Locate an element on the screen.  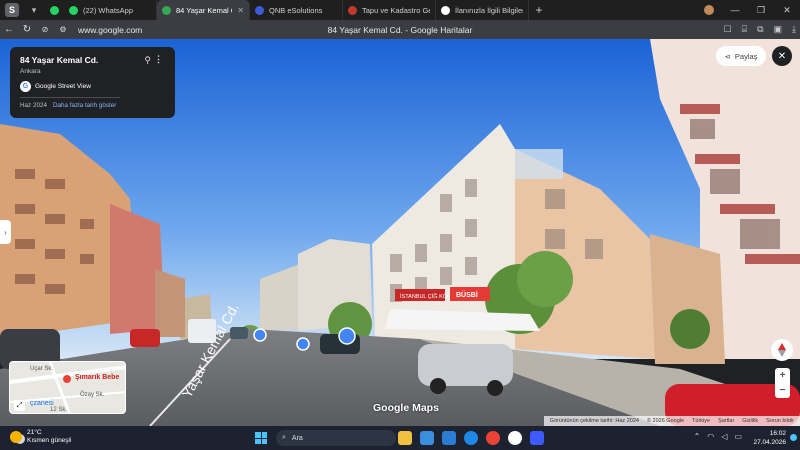
windows-start-icon is located at coordinates (261, 438).